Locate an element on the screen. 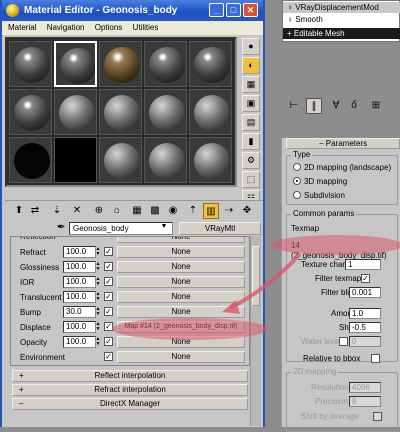 This screenshot has width=400, height=432. assign-to-selection-icon: ⇣ is located at coordinates (57, 211).